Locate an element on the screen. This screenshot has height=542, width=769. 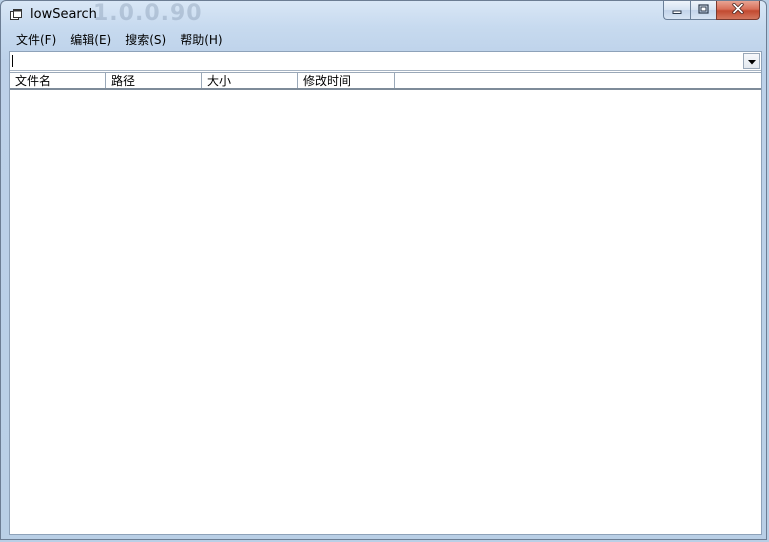
window-title-ghost: 1.0.0.90 is located at coordinates (148, 13).